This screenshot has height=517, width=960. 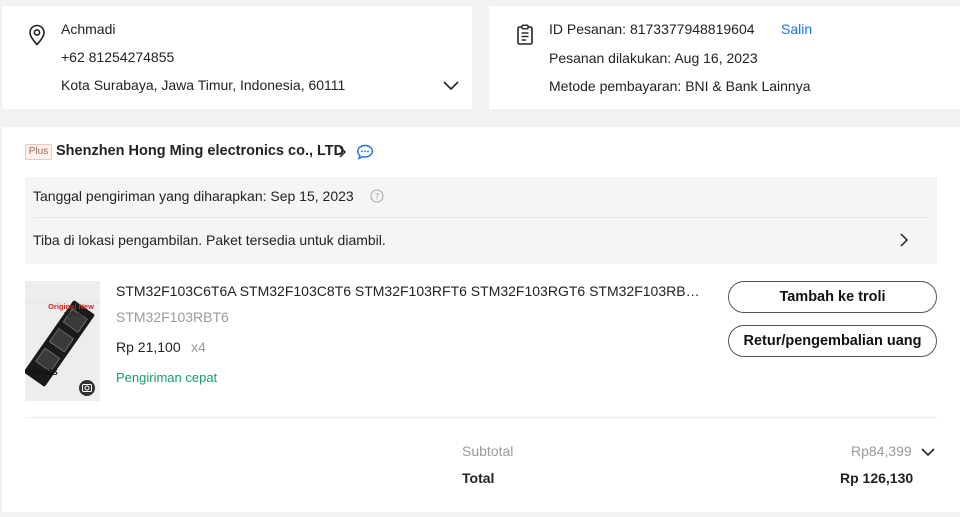 I want to click on order-placed-date: Pesanan dilakukan: Aug 16, 2023, so click(x=653, y=58).